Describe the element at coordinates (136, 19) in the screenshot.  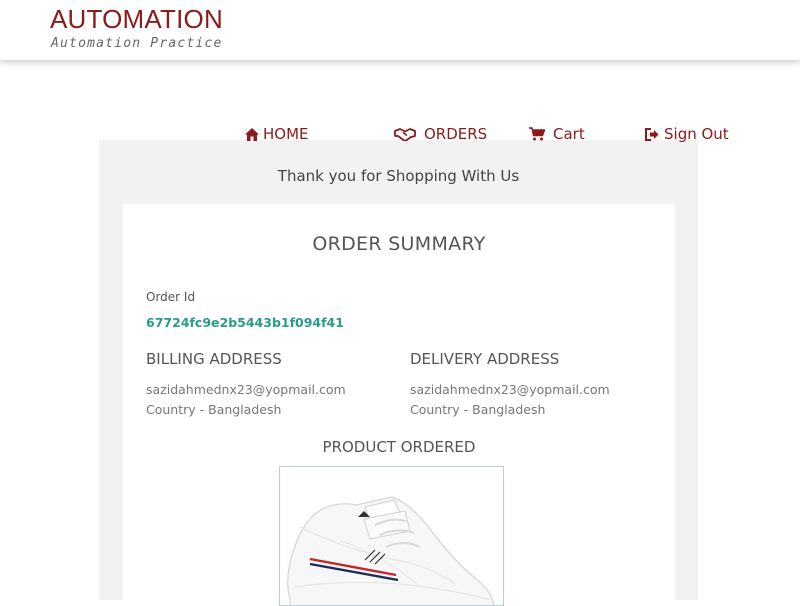
I see `logo-title: AUTOMATION` at that location.